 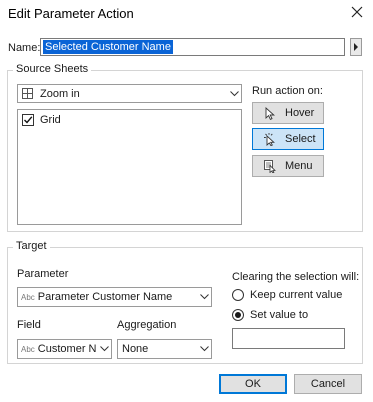 I want to click on data-source-grid-icon, so click(x=29, y=93).